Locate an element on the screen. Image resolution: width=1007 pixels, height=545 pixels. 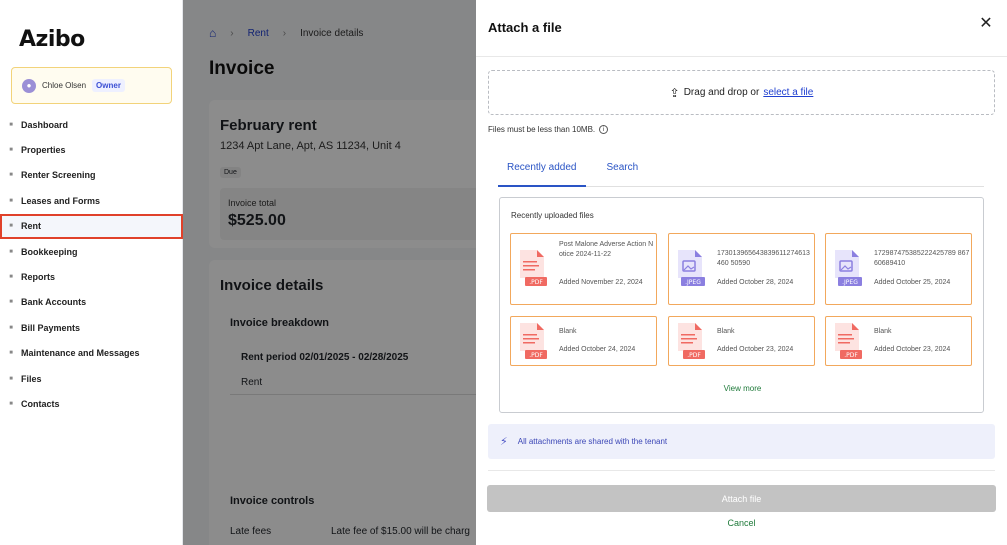
sidebar-item-label: Reports is located at coordinates (38, 277).